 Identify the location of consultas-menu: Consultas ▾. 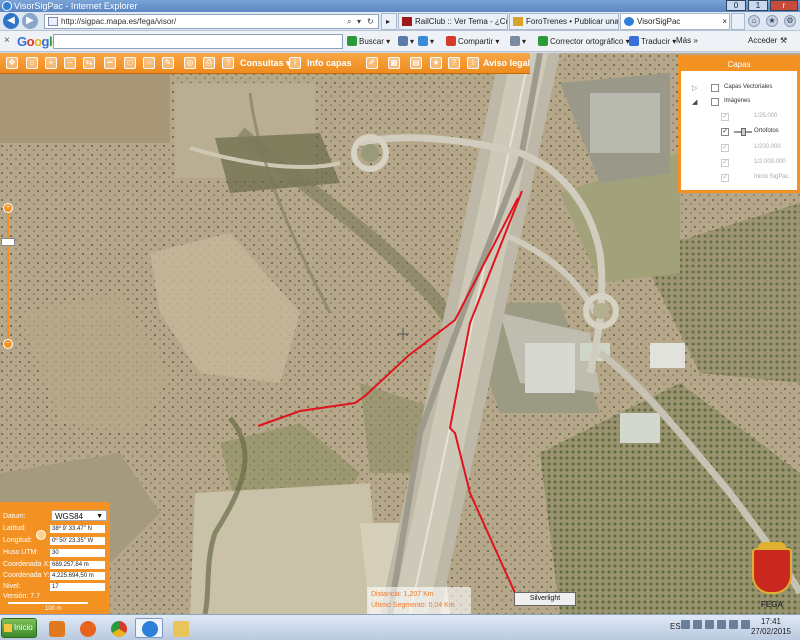
(265, 63).